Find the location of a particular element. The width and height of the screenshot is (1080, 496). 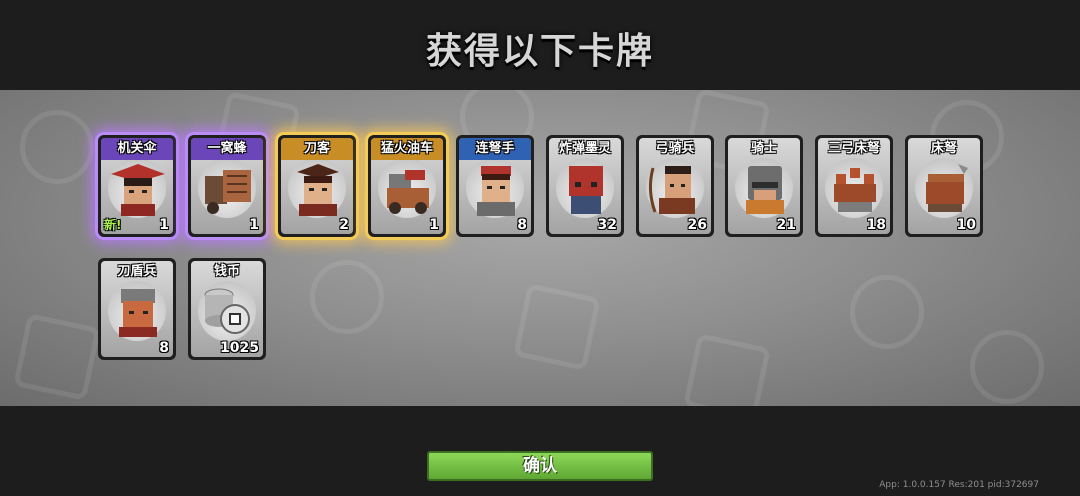

ballista-icon is located at coordinates (947, 188).